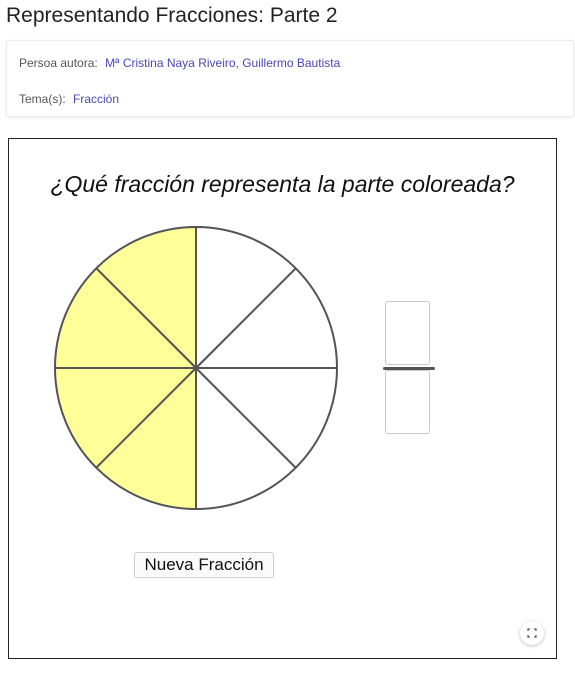  What do you see at coordinates (96, 99) in the screenshot?
I see `topic-link: Fracción` at bounding box center [96, 99].